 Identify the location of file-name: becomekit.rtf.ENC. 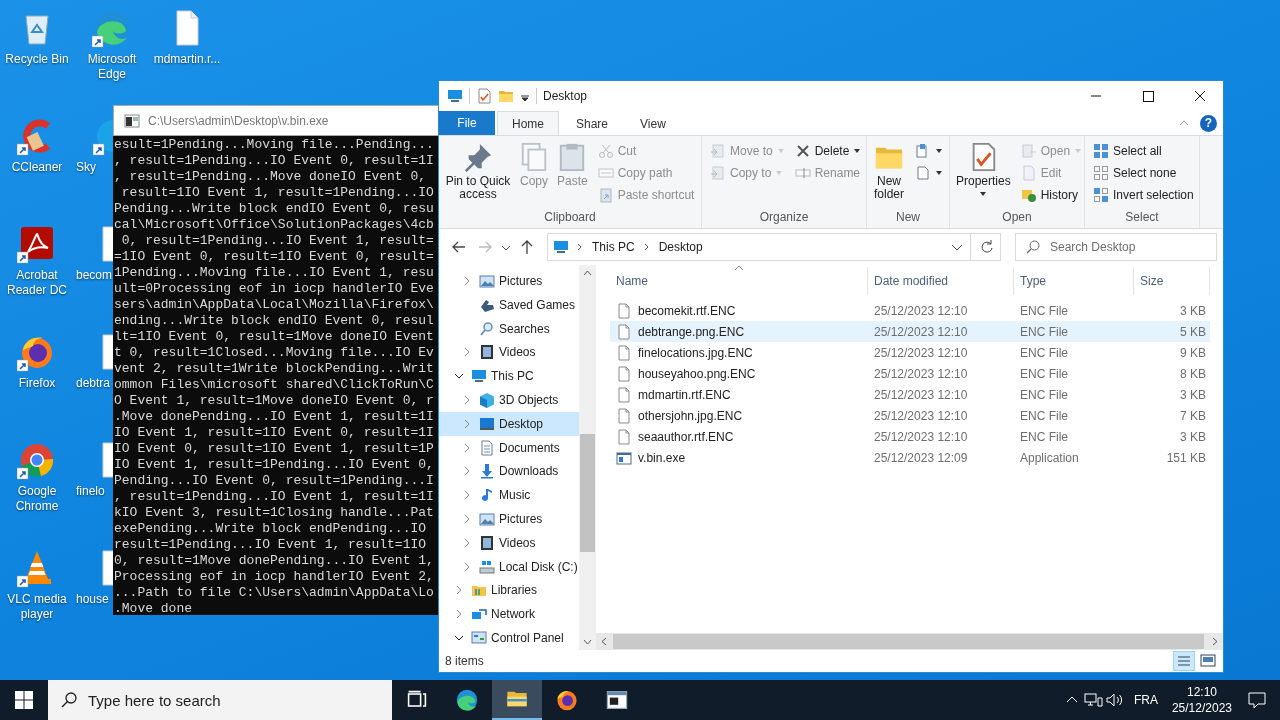
(687, 310).